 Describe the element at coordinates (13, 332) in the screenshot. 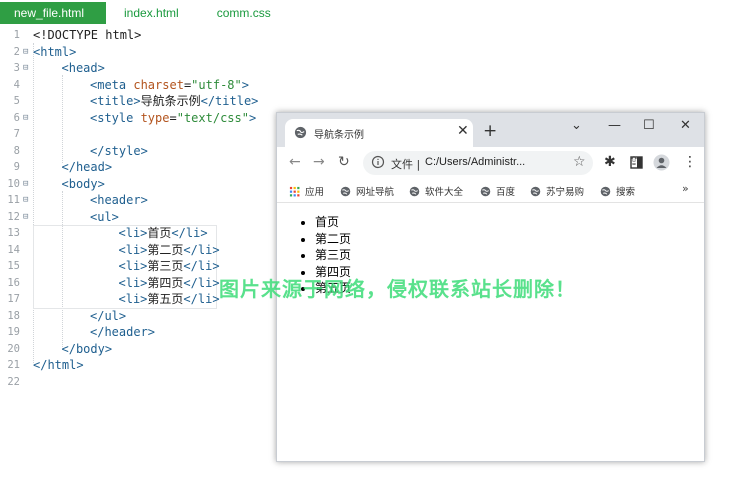

I see `line-number: 19` at that location.